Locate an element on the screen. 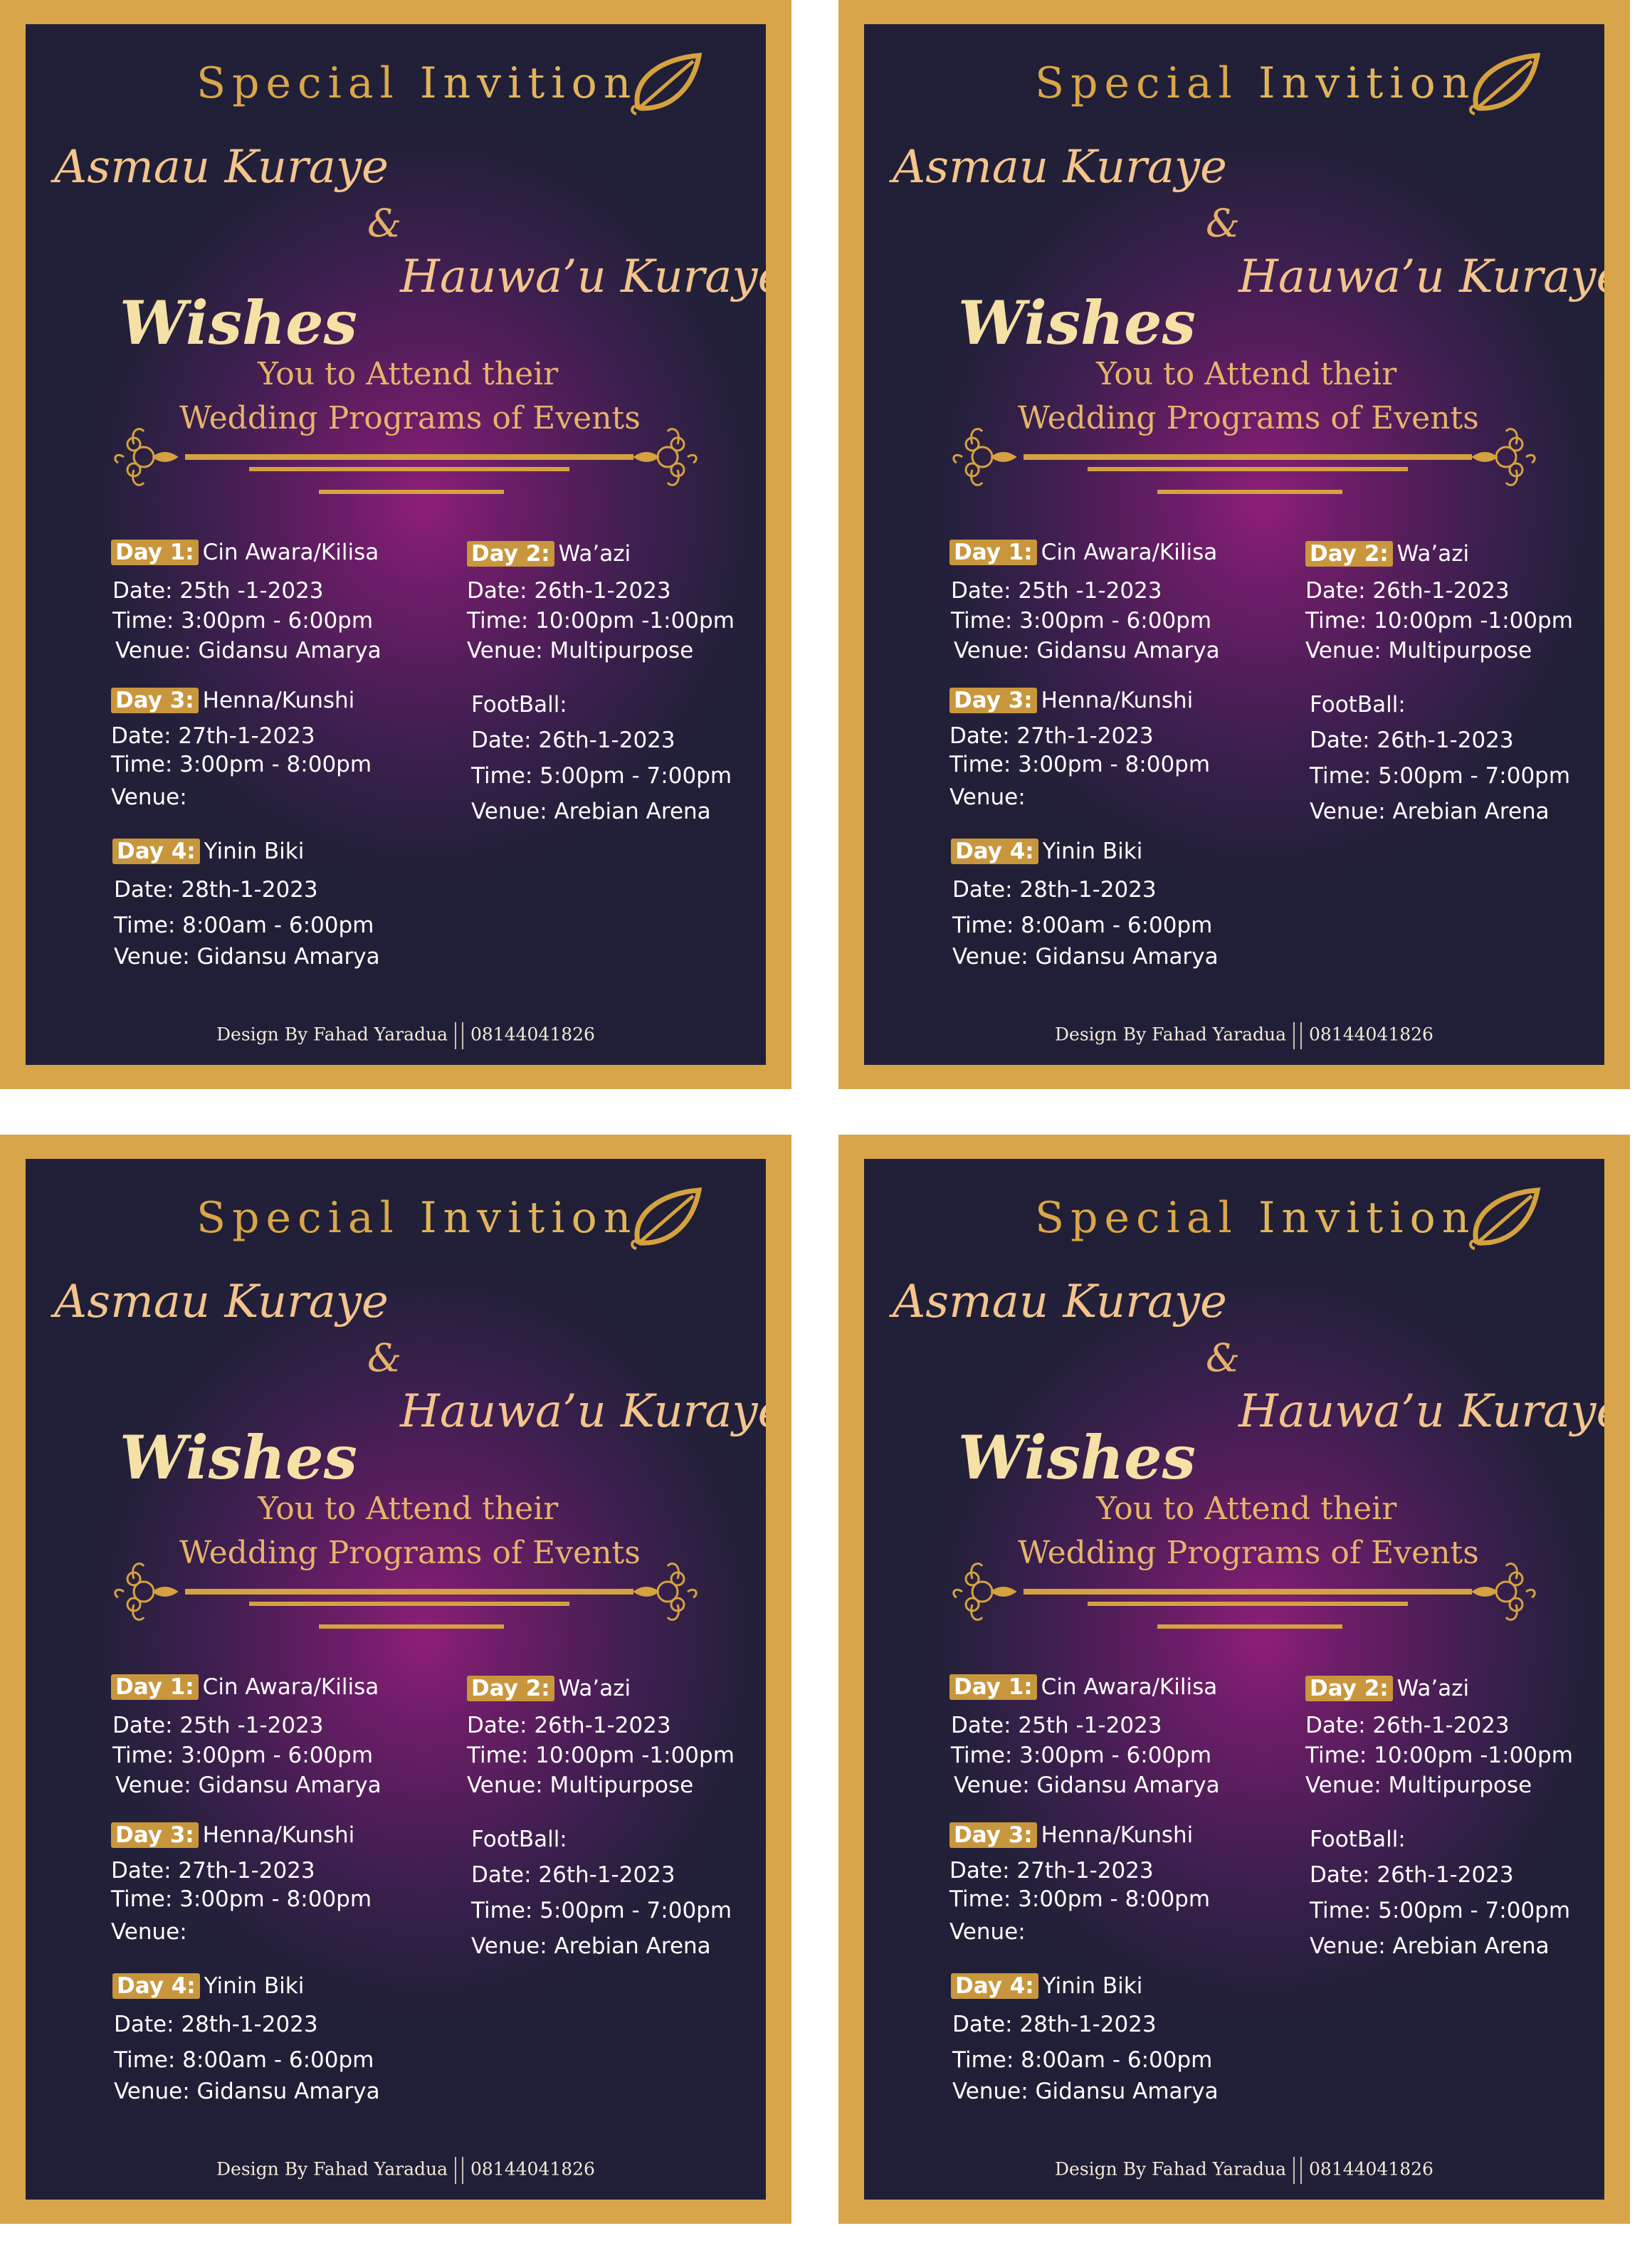 The width and height of the screenshot is (1652, 2248). day-badge: Day 1: is located at coordinates (155, 1687).